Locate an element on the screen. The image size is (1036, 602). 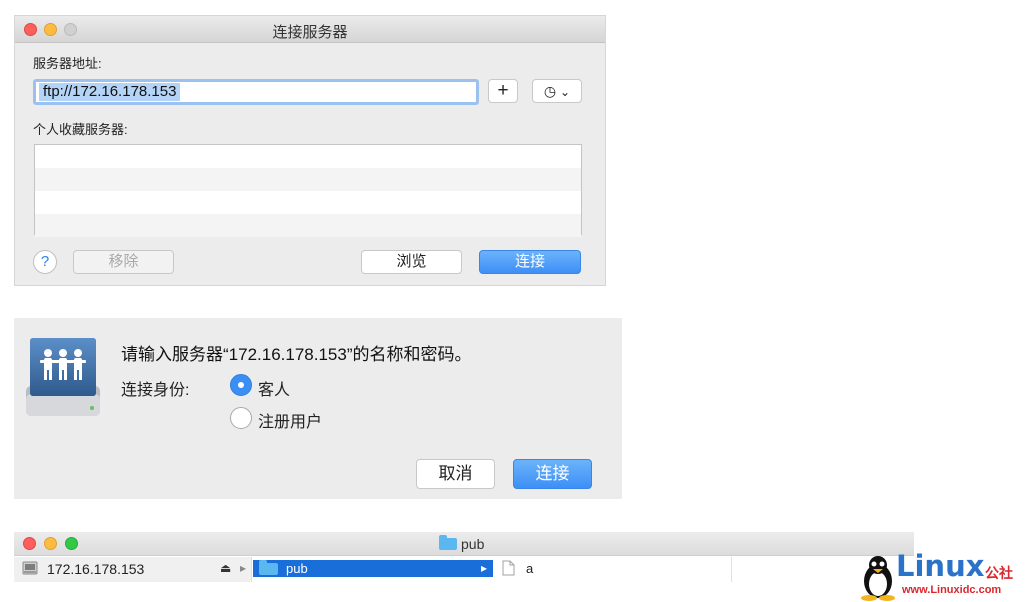
add-favorite-button: + is located at coordinates (503, 91).